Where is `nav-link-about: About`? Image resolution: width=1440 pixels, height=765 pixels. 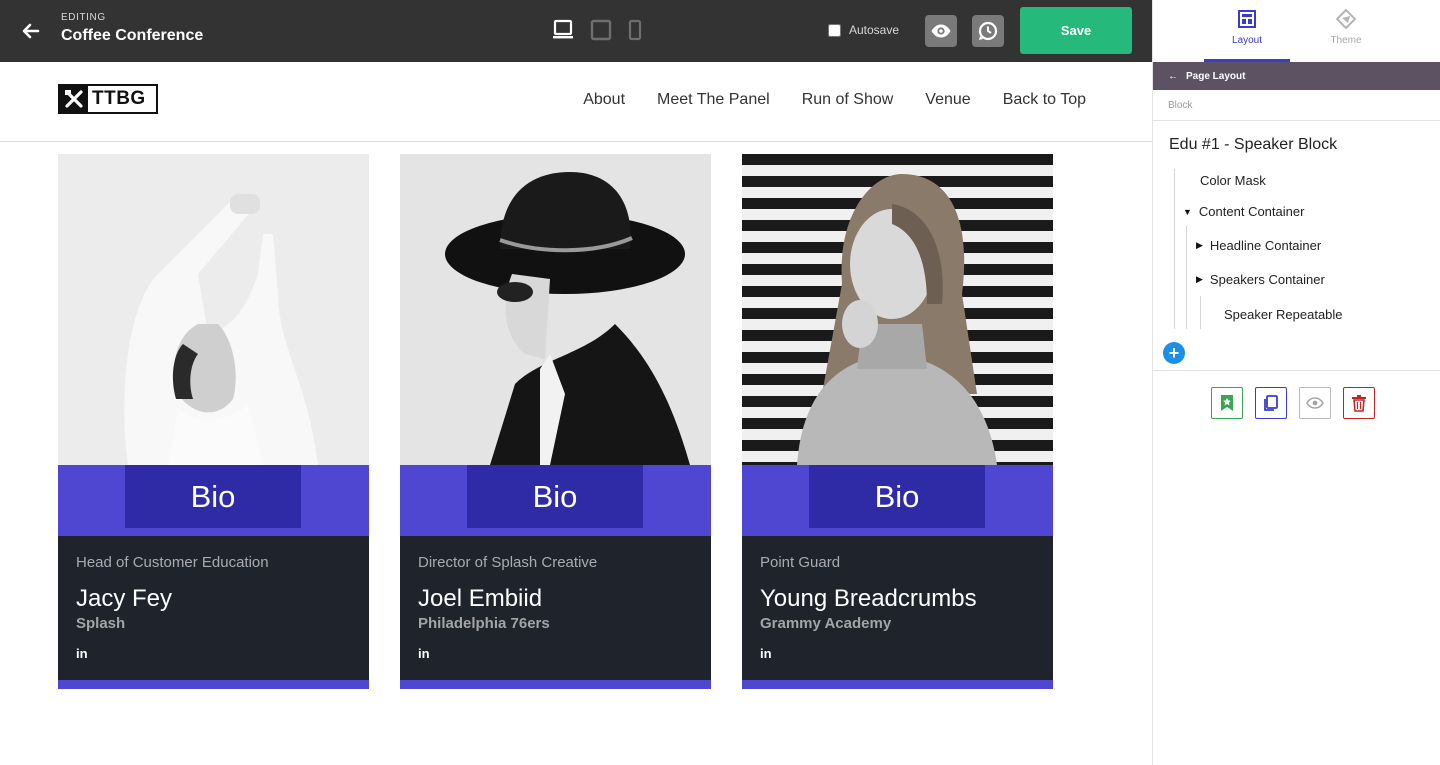 nav-link-about: About is located at coordinates (604, 100).